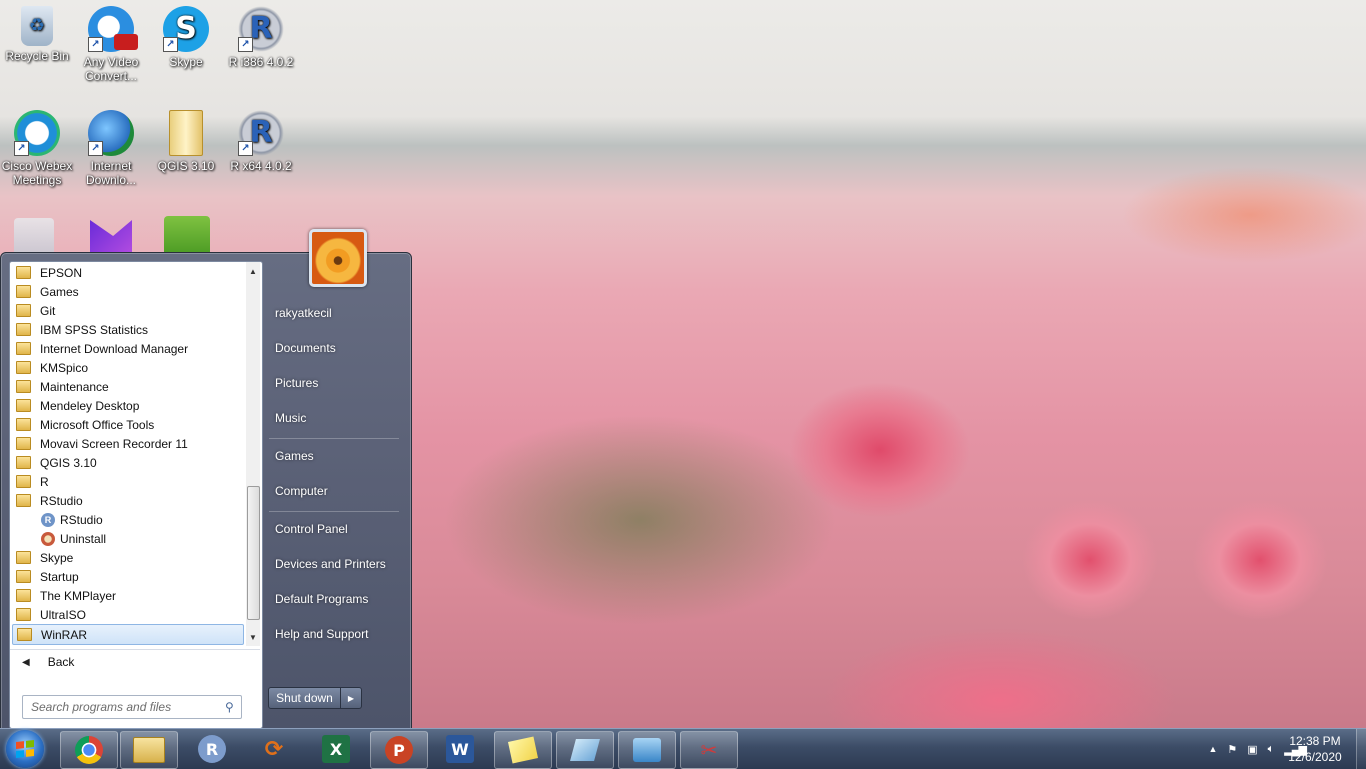 This screenshot has width=1366, height=769. What do you see at coordinates (340, 456) in the screenshot?
I see `start-item-games: Games` at bounding box center [340, 456].